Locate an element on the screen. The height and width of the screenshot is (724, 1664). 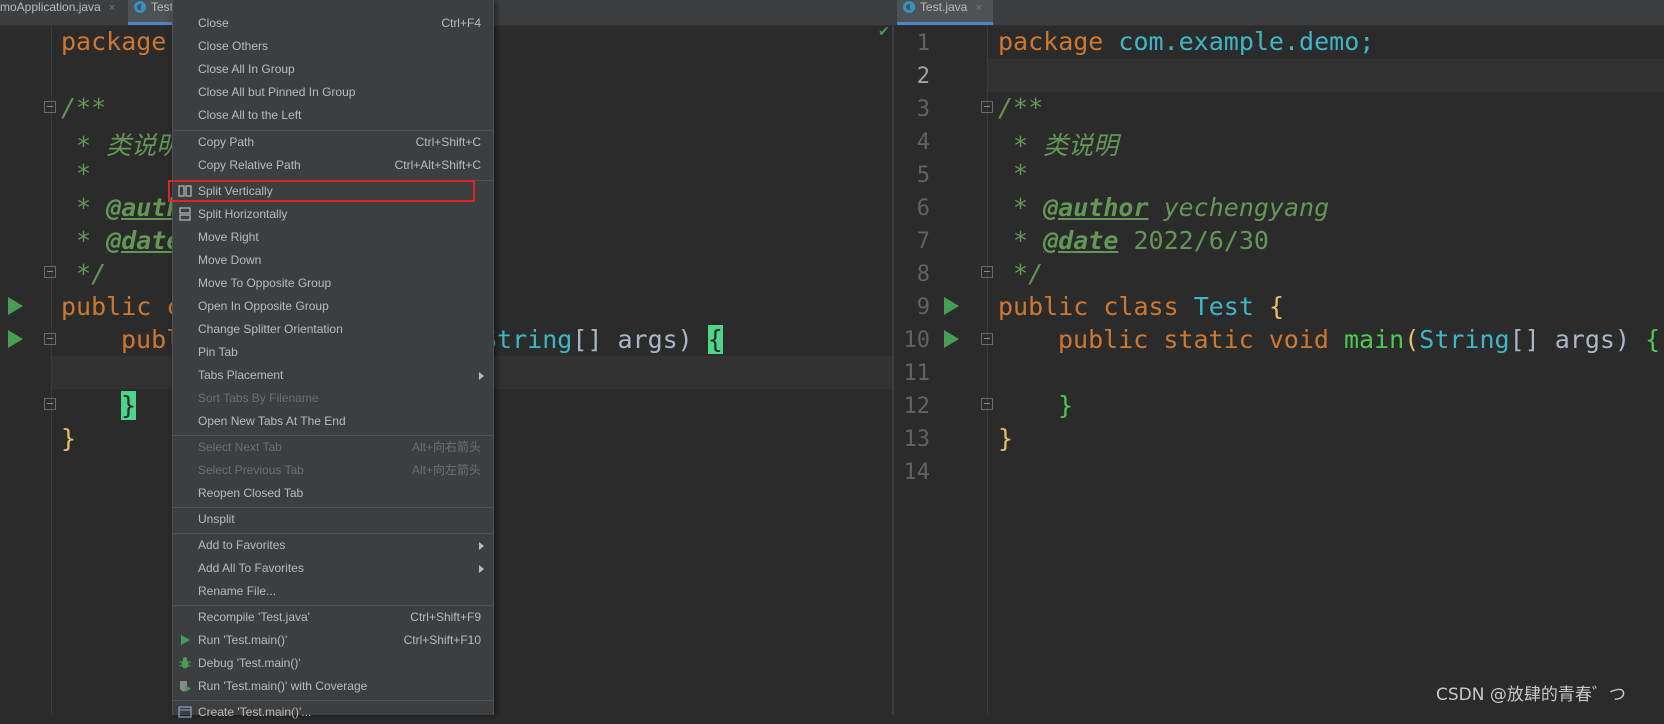
java-class-icon is located at coordinates (140, 7).